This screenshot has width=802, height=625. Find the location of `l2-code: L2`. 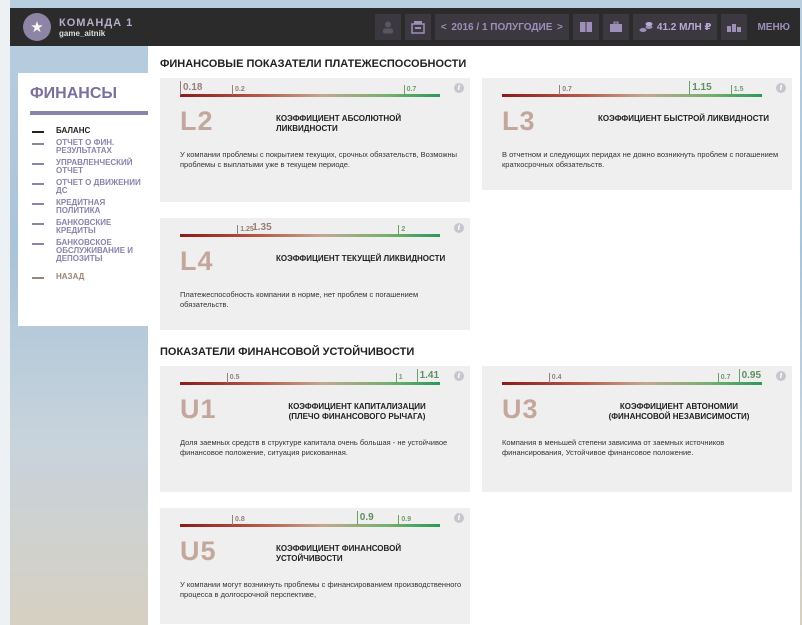

l2-code: L2 is located at coordinates (197, 121).